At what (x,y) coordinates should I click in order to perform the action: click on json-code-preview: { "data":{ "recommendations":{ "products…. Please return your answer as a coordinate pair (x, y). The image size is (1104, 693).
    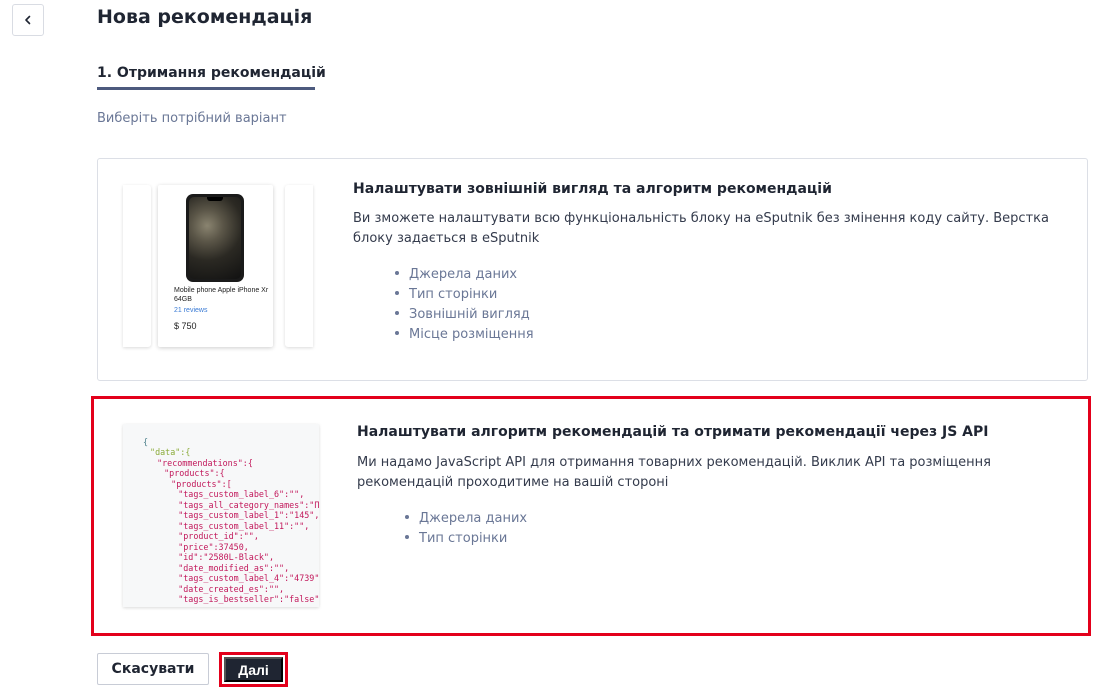
    Looking at the image, I should click on (221, 515).